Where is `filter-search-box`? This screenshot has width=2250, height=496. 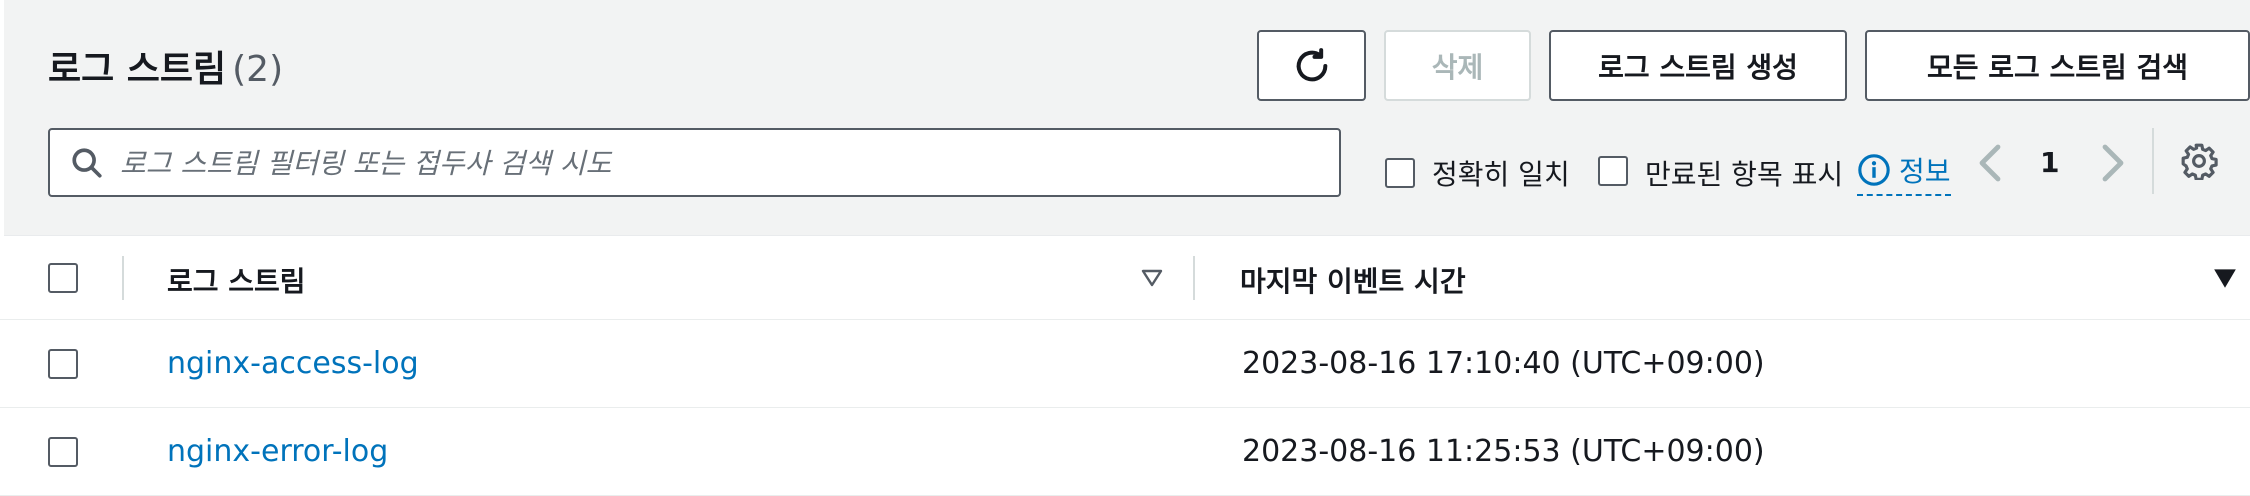 filter-search-box is located at coordinates (694, 162).